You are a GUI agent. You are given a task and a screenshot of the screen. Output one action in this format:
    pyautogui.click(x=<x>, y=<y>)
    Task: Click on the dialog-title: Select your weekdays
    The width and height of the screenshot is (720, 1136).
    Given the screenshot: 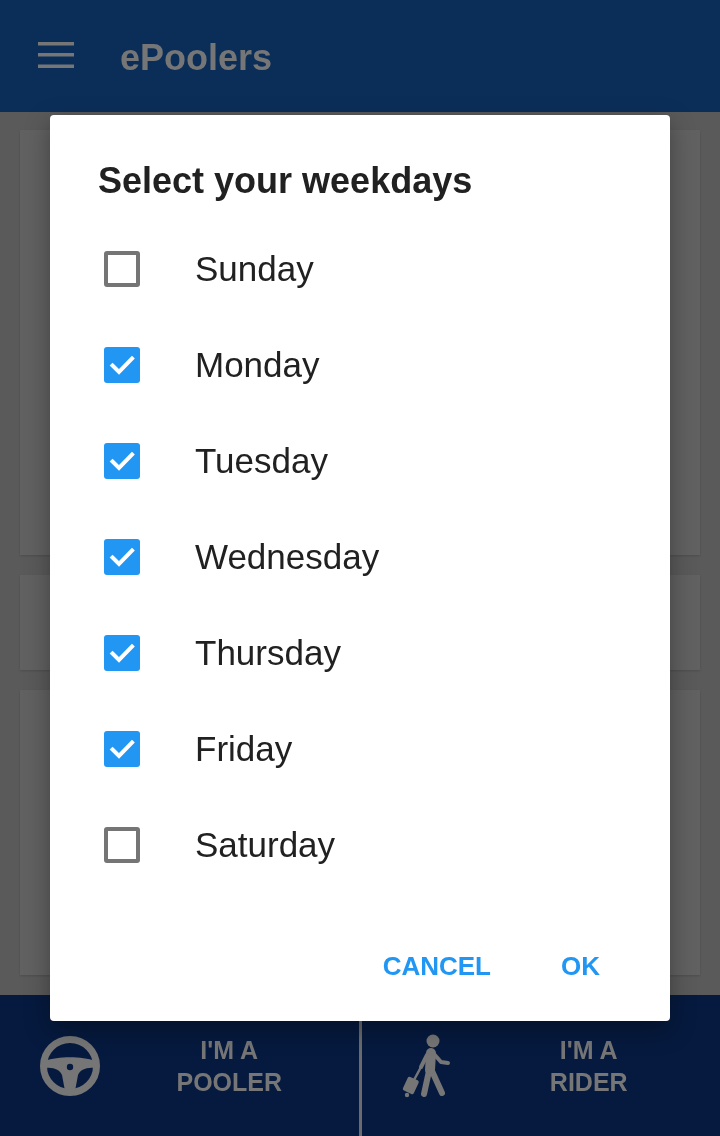 What is the action you would take?
    pyautogui.click(x=285, y=181)
    